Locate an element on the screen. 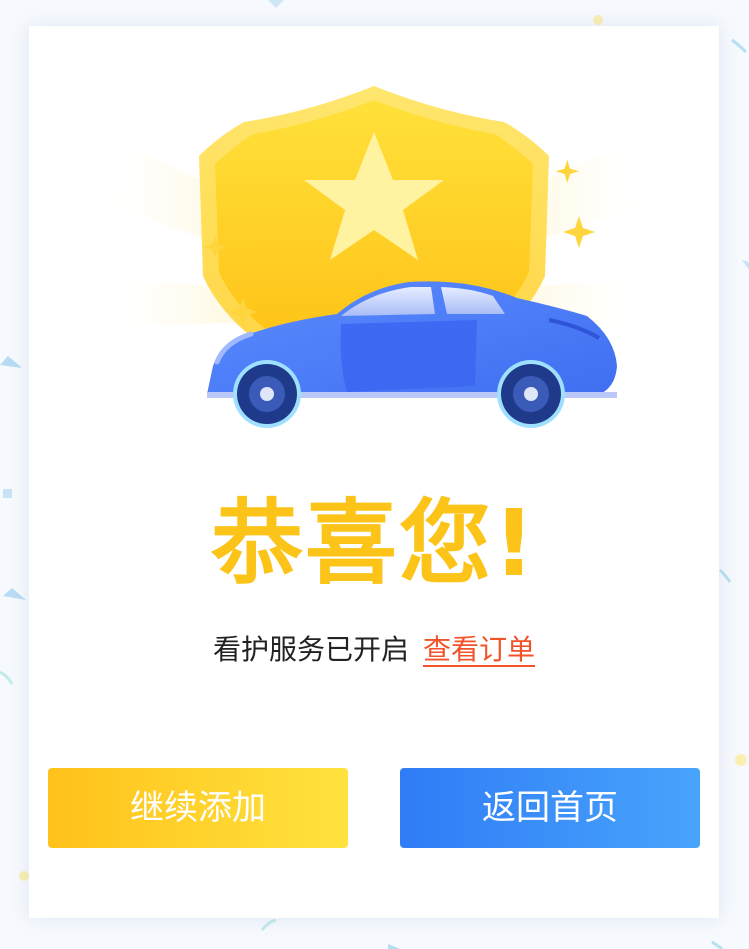 Image resolution: width=749 pixels, height=949 pixels. continue-add-button: 继续添加 is located at coordinates (198, 808).